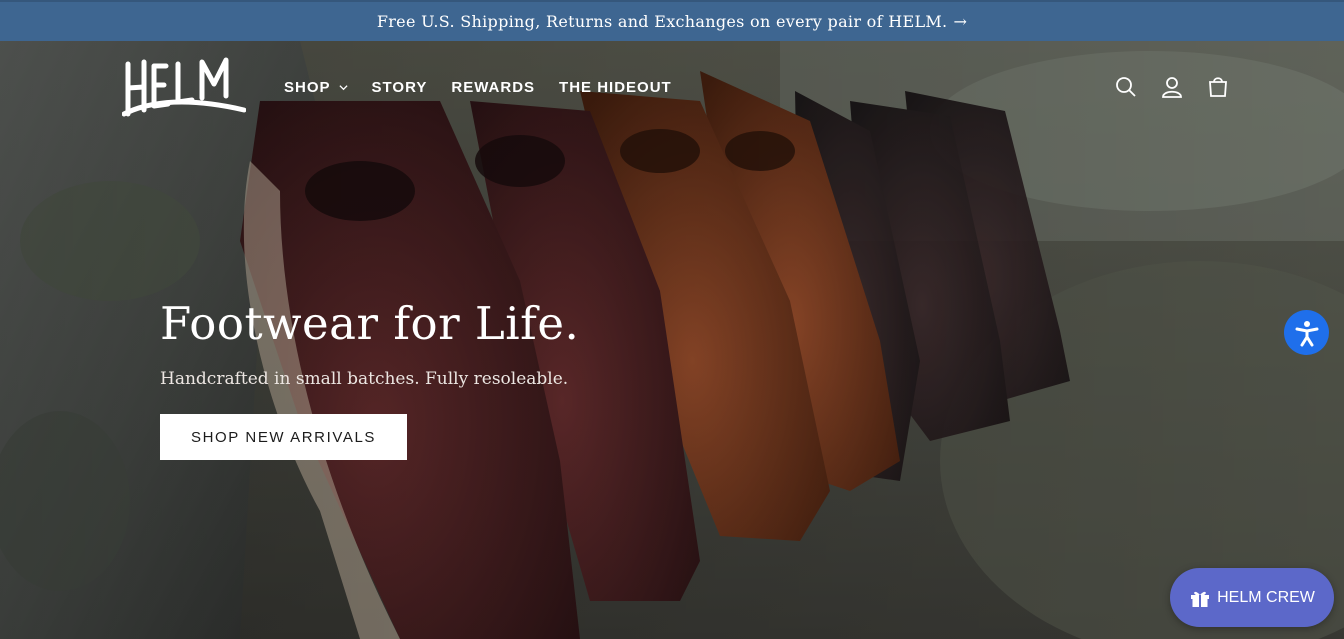 This screenshot has width=1344, height=639. I want to click on account-icon, so click(1172, 87).